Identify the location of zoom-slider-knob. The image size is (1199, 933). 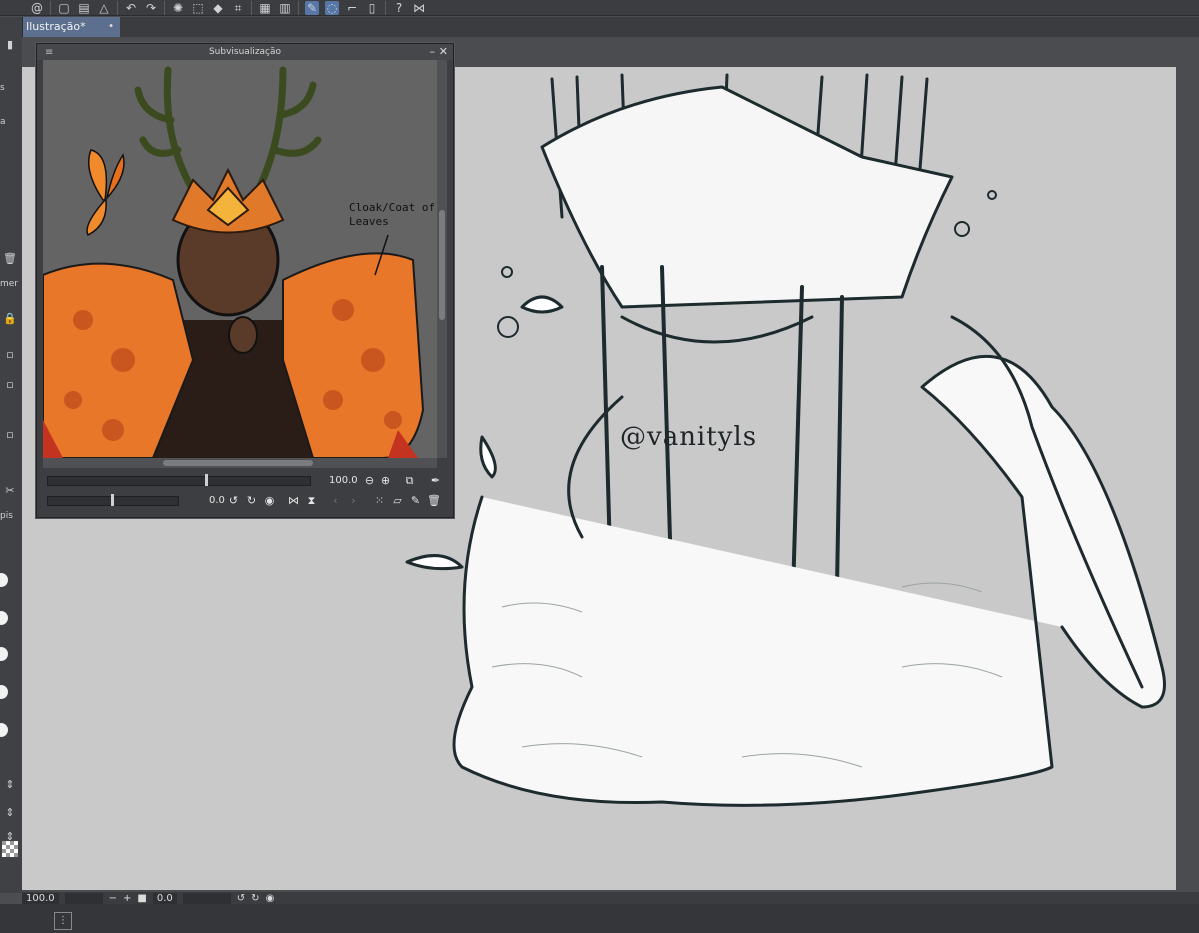
(206, 480).